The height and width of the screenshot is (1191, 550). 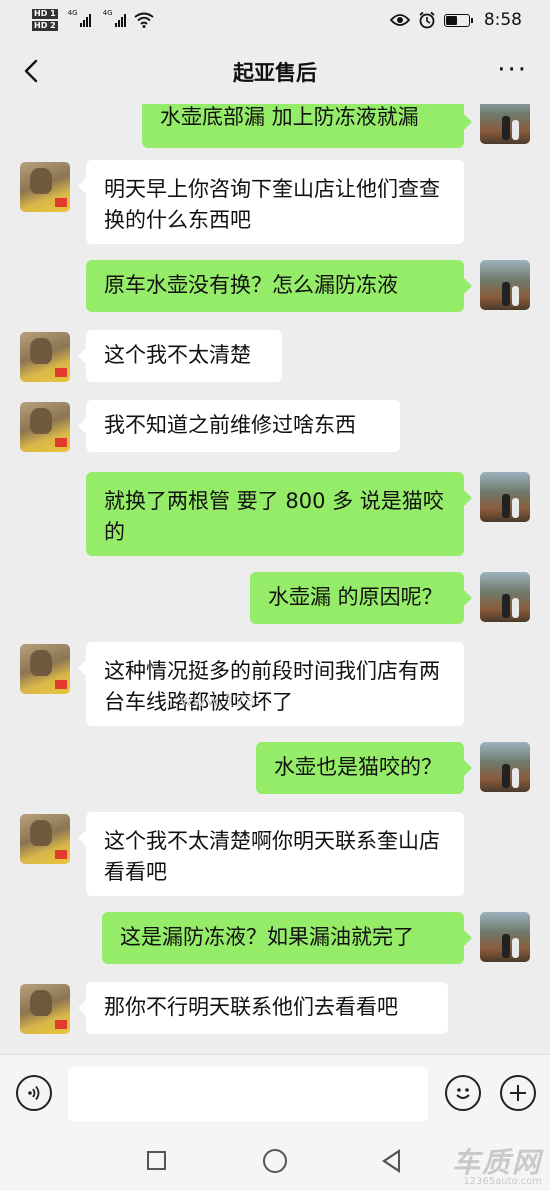 What do you see at coordinates (156, 1160) in the screenshot?
I see `square-icon` at bounding box center [156, 1160].